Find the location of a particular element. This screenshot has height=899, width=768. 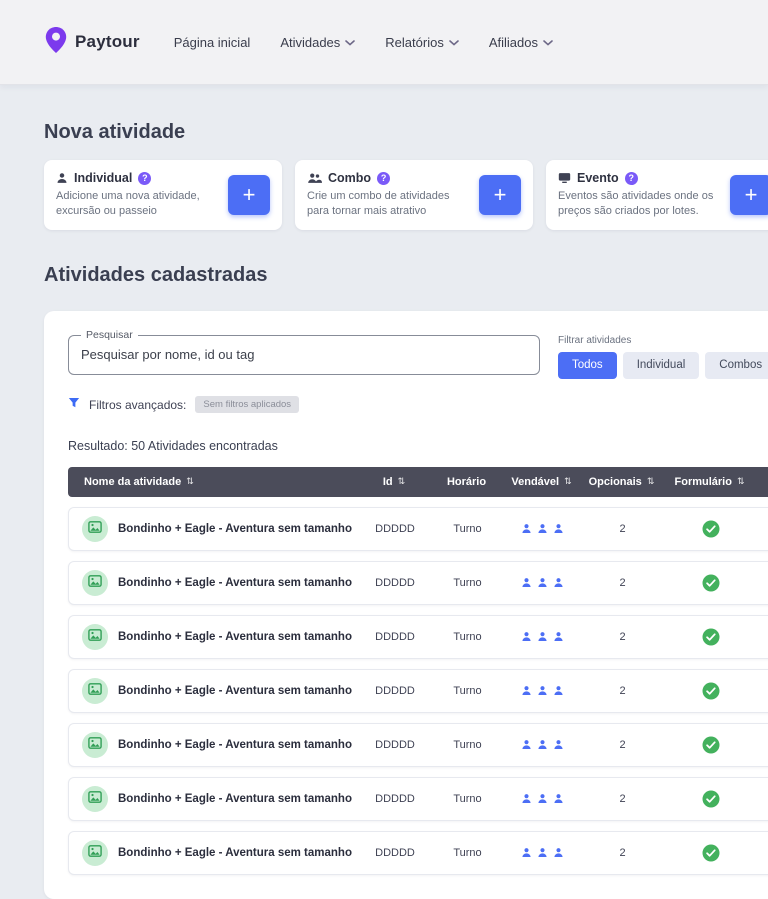

funnel-icon is located at coordinates (74, 405).